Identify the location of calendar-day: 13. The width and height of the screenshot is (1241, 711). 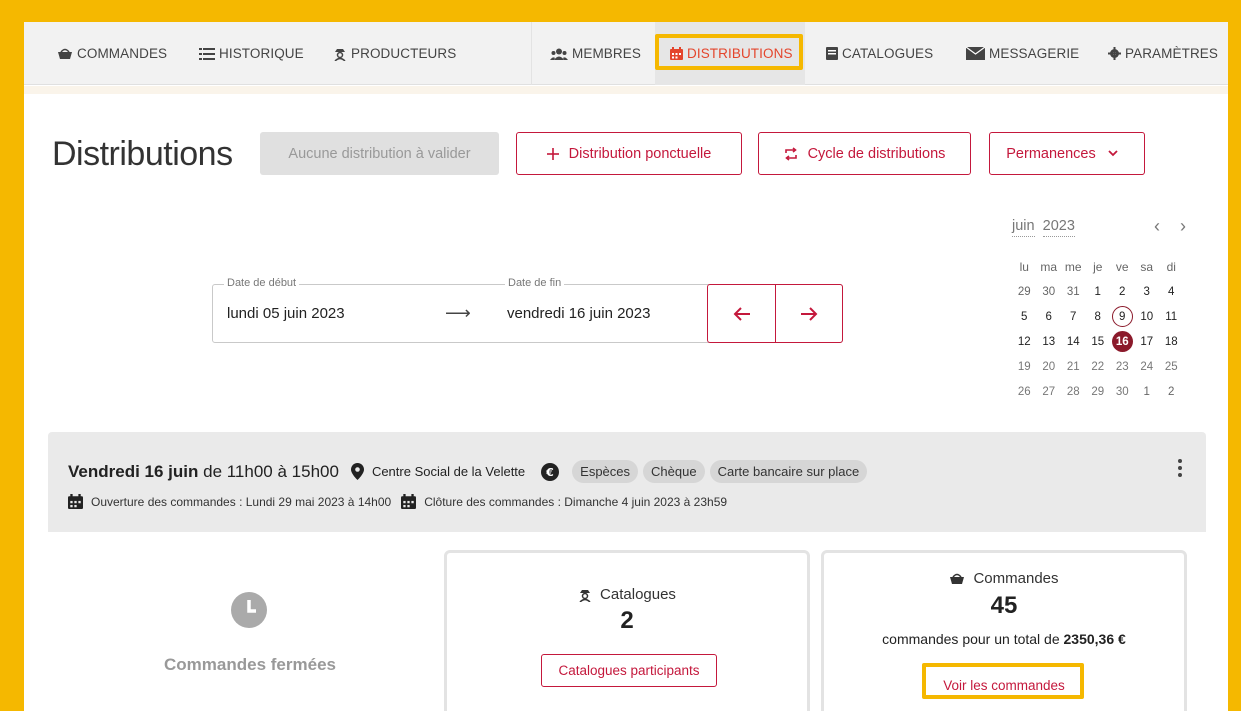
(1049, 341).